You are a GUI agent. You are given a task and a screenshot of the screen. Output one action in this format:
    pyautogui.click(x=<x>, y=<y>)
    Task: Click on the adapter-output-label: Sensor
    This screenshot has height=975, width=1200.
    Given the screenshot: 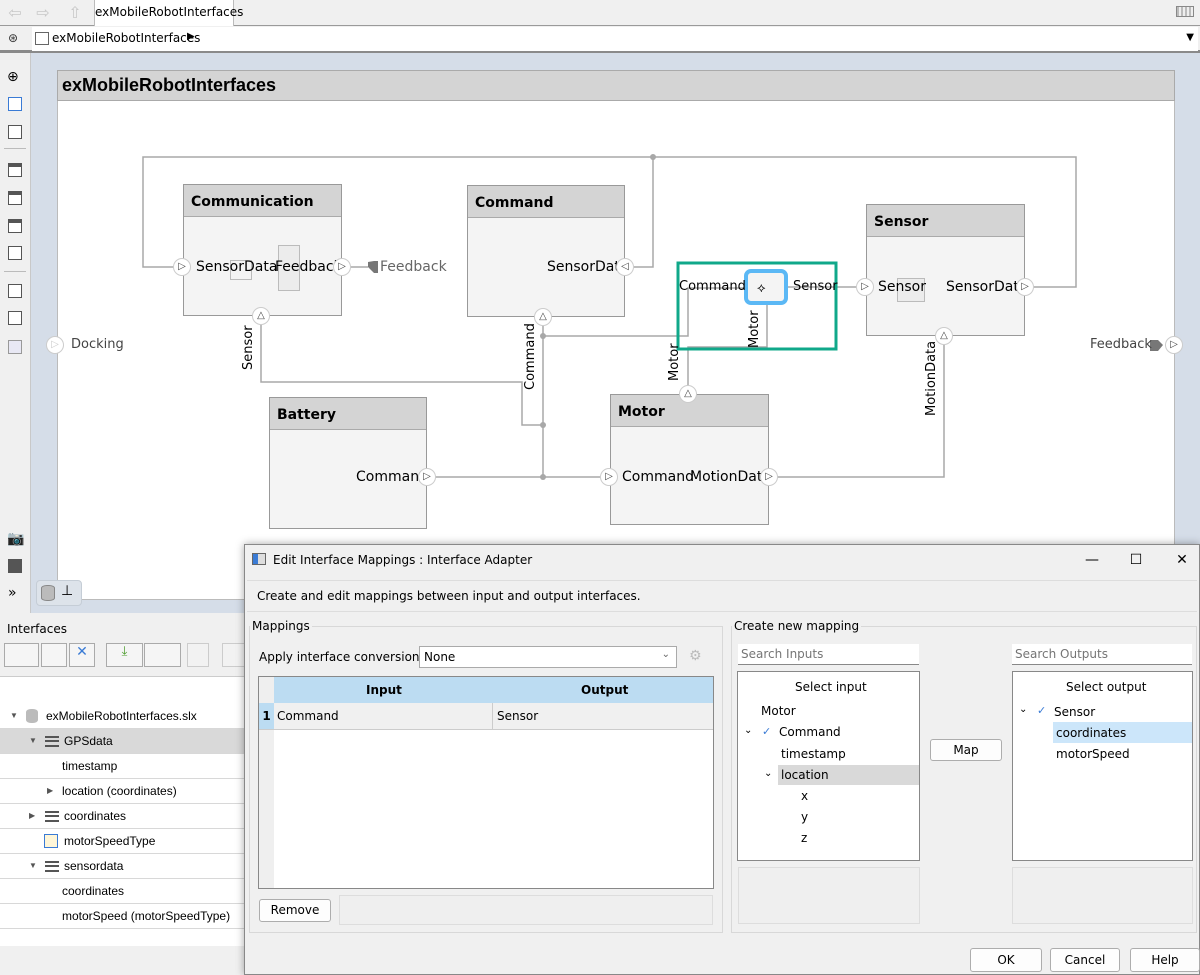 What is the action you would take?
    pyautogui.click(x=815, y=286)
    